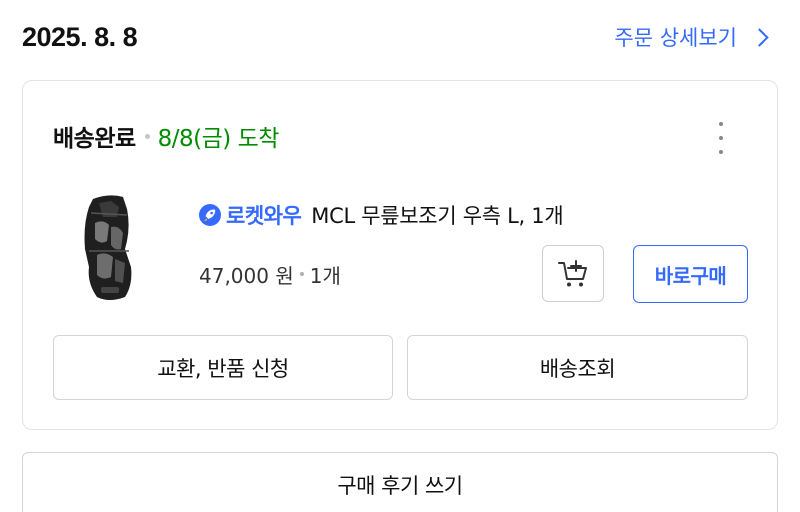  I want to click on track-delivery-button: 배송조회, so click(577, 367).